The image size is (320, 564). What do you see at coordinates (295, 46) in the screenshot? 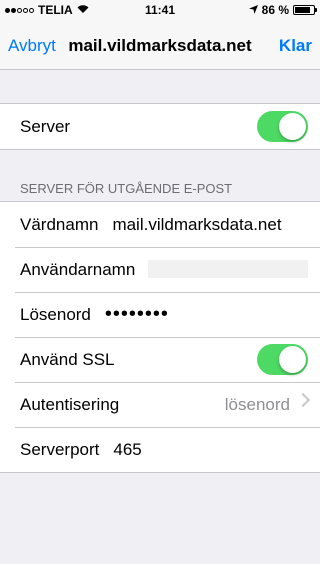
I see `done-button: Klar` at bounding box center [295, 46].